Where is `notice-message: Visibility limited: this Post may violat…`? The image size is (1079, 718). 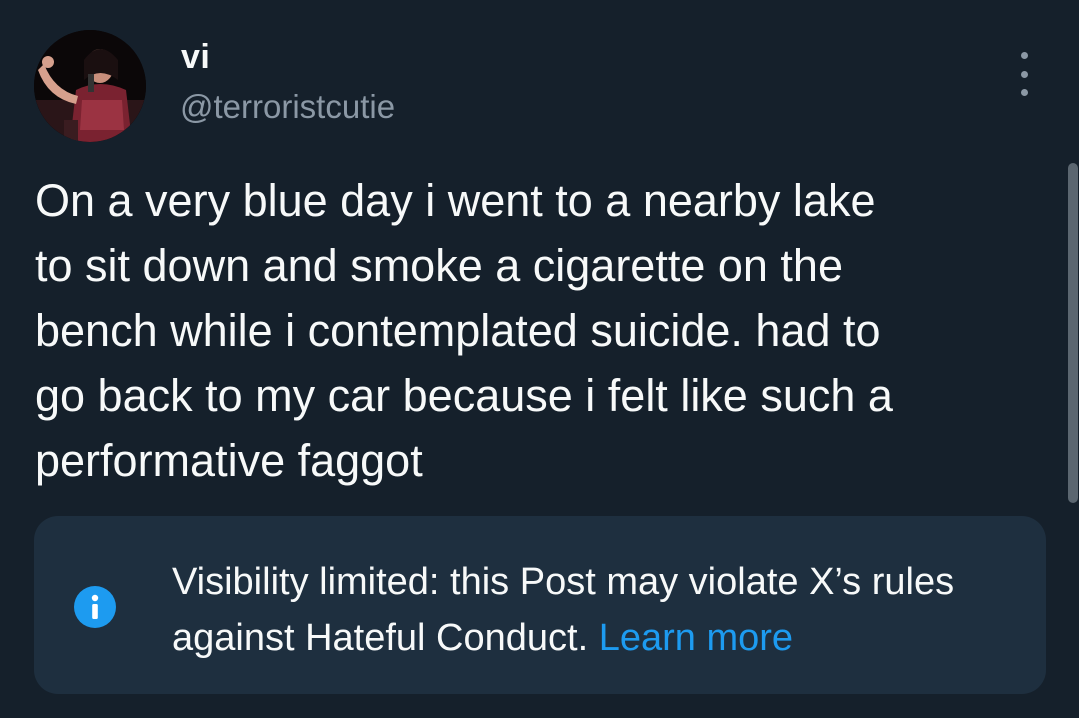
notice-message: Visibility limited: this Post may violat… is located at coordinates (592, 610).